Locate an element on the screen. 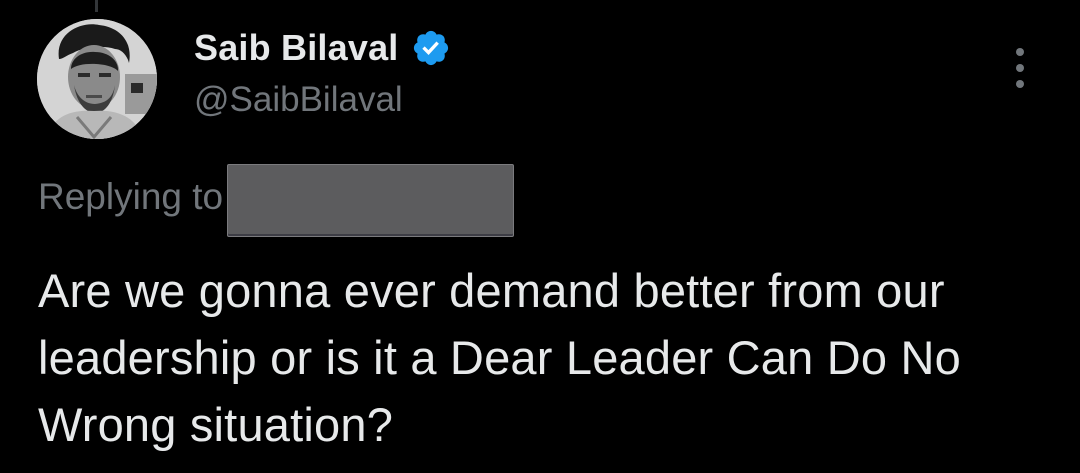 This screenshot has height=473, width=1080. reply-context: Replying to is located at coordinates (276, 202).